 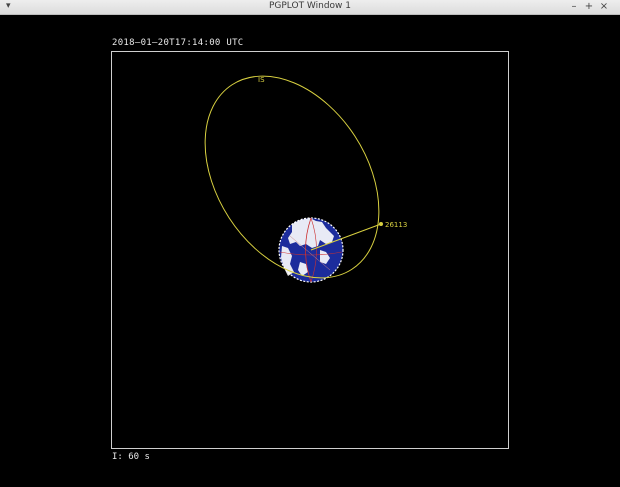 I want to click on satellite-id-label: 26113, so click(x=396, y=225).